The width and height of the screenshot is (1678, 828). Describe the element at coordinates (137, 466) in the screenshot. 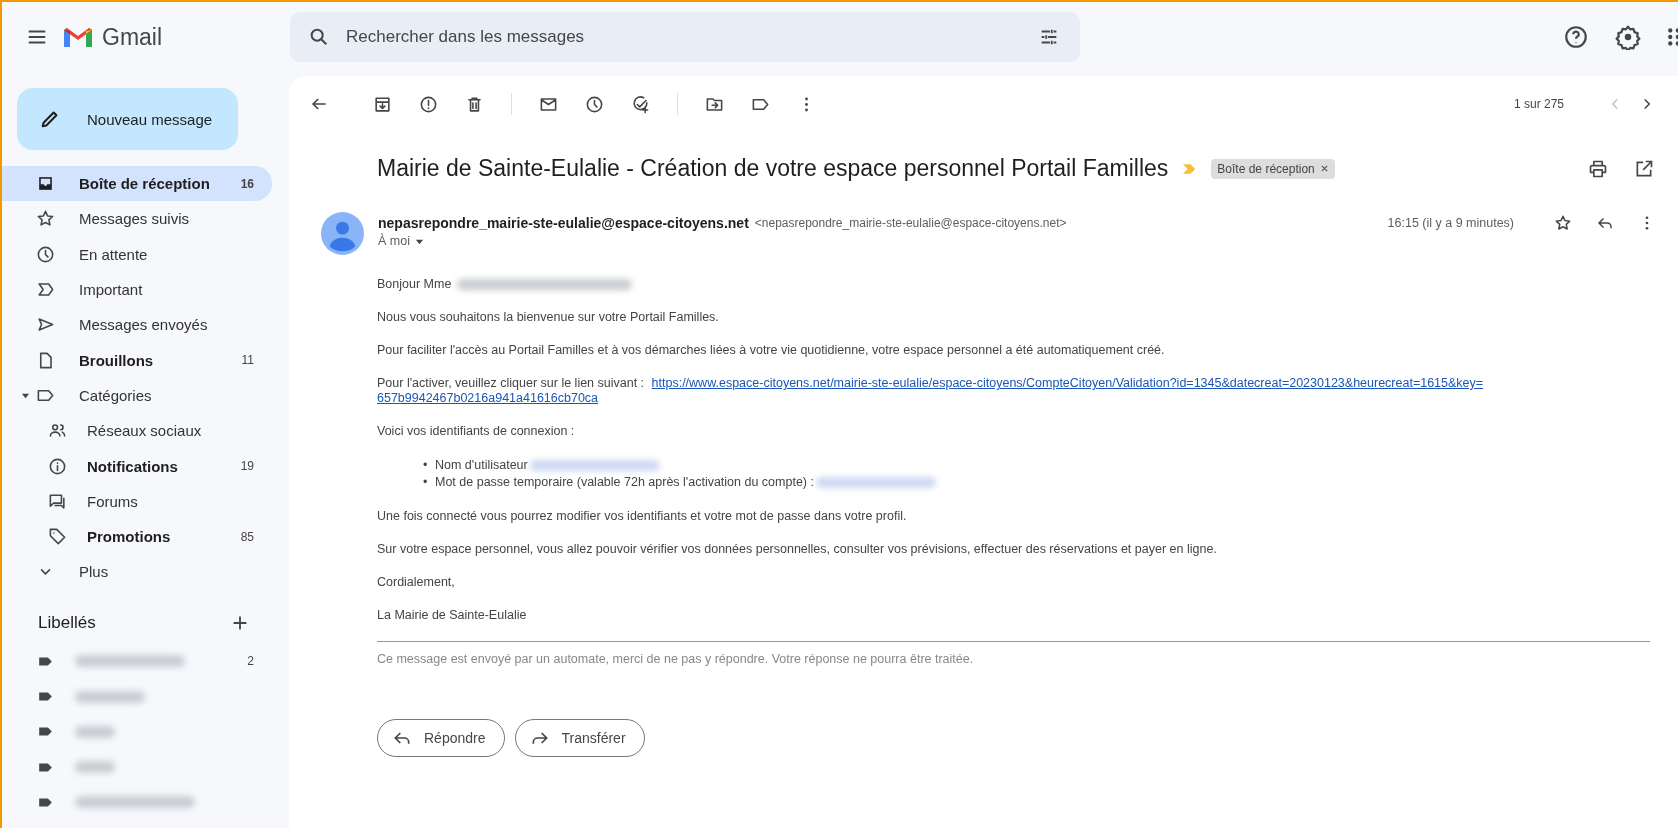

I see `sidebar-item: Notifications 19` at that location.